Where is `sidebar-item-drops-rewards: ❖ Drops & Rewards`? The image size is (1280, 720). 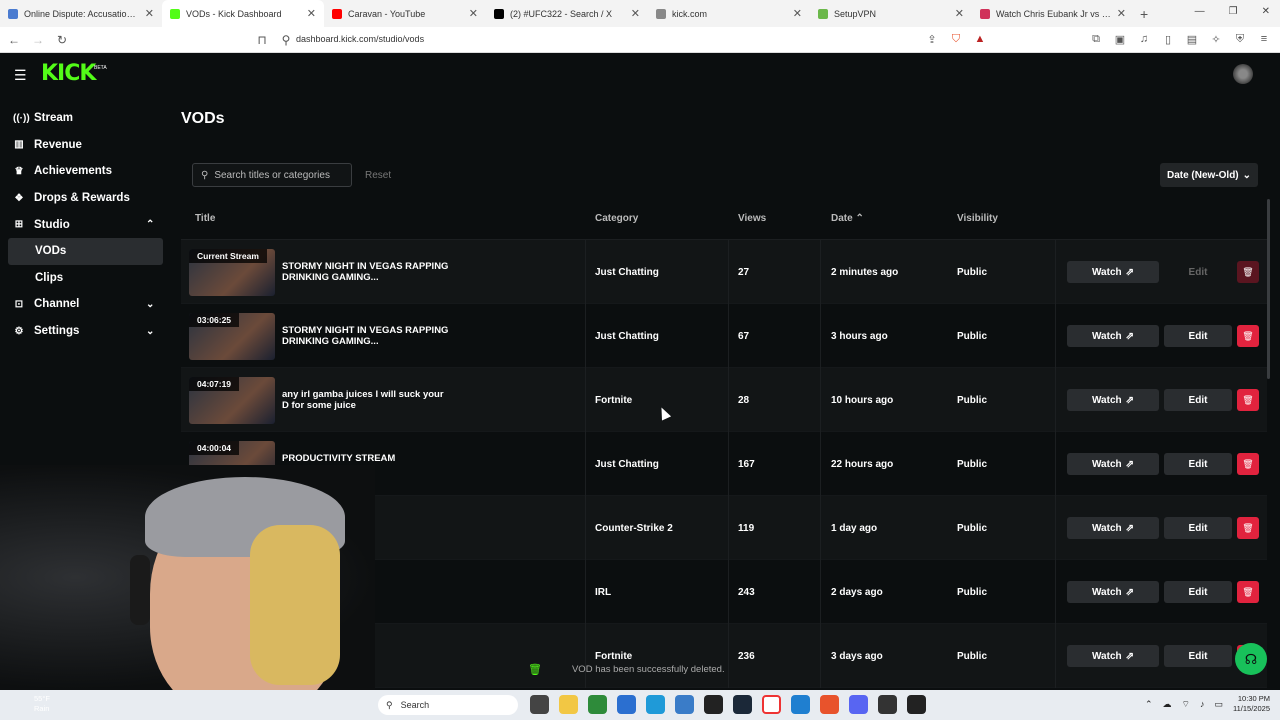
sidebar-item-drops-rewards: ❖ Drops & Rewards is located at coordinates (86, 198).